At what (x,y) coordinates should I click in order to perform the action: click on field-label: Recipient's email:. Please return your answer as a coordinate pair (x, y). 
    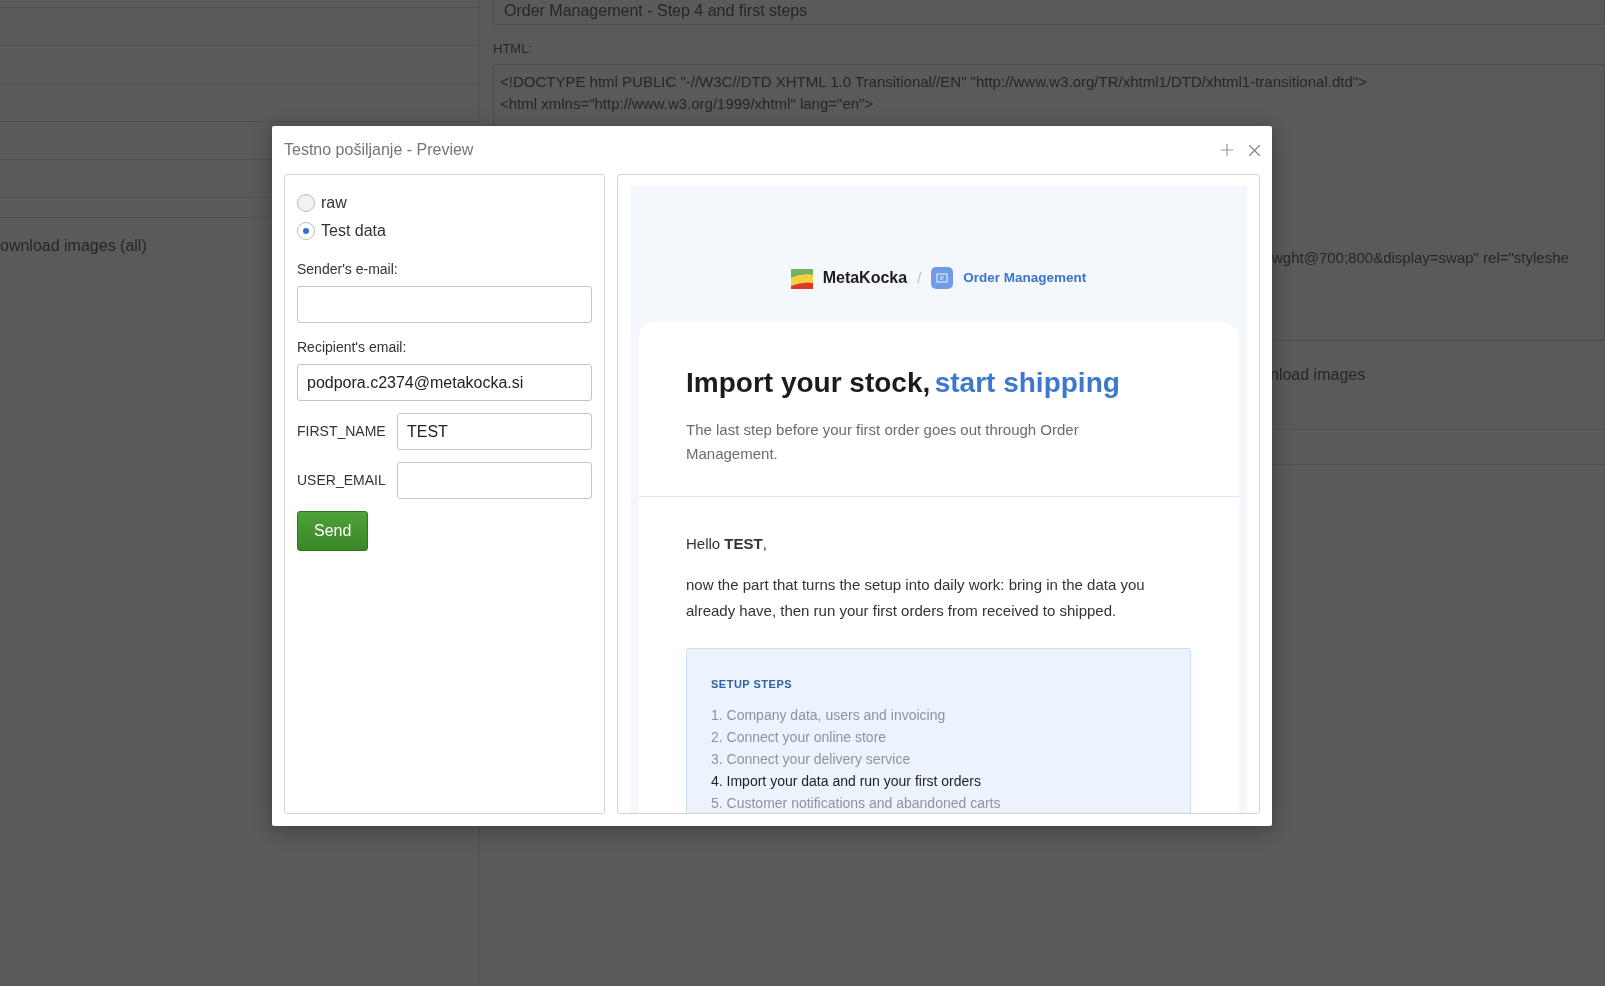
    Looking at the image, I should click on (352, 347).